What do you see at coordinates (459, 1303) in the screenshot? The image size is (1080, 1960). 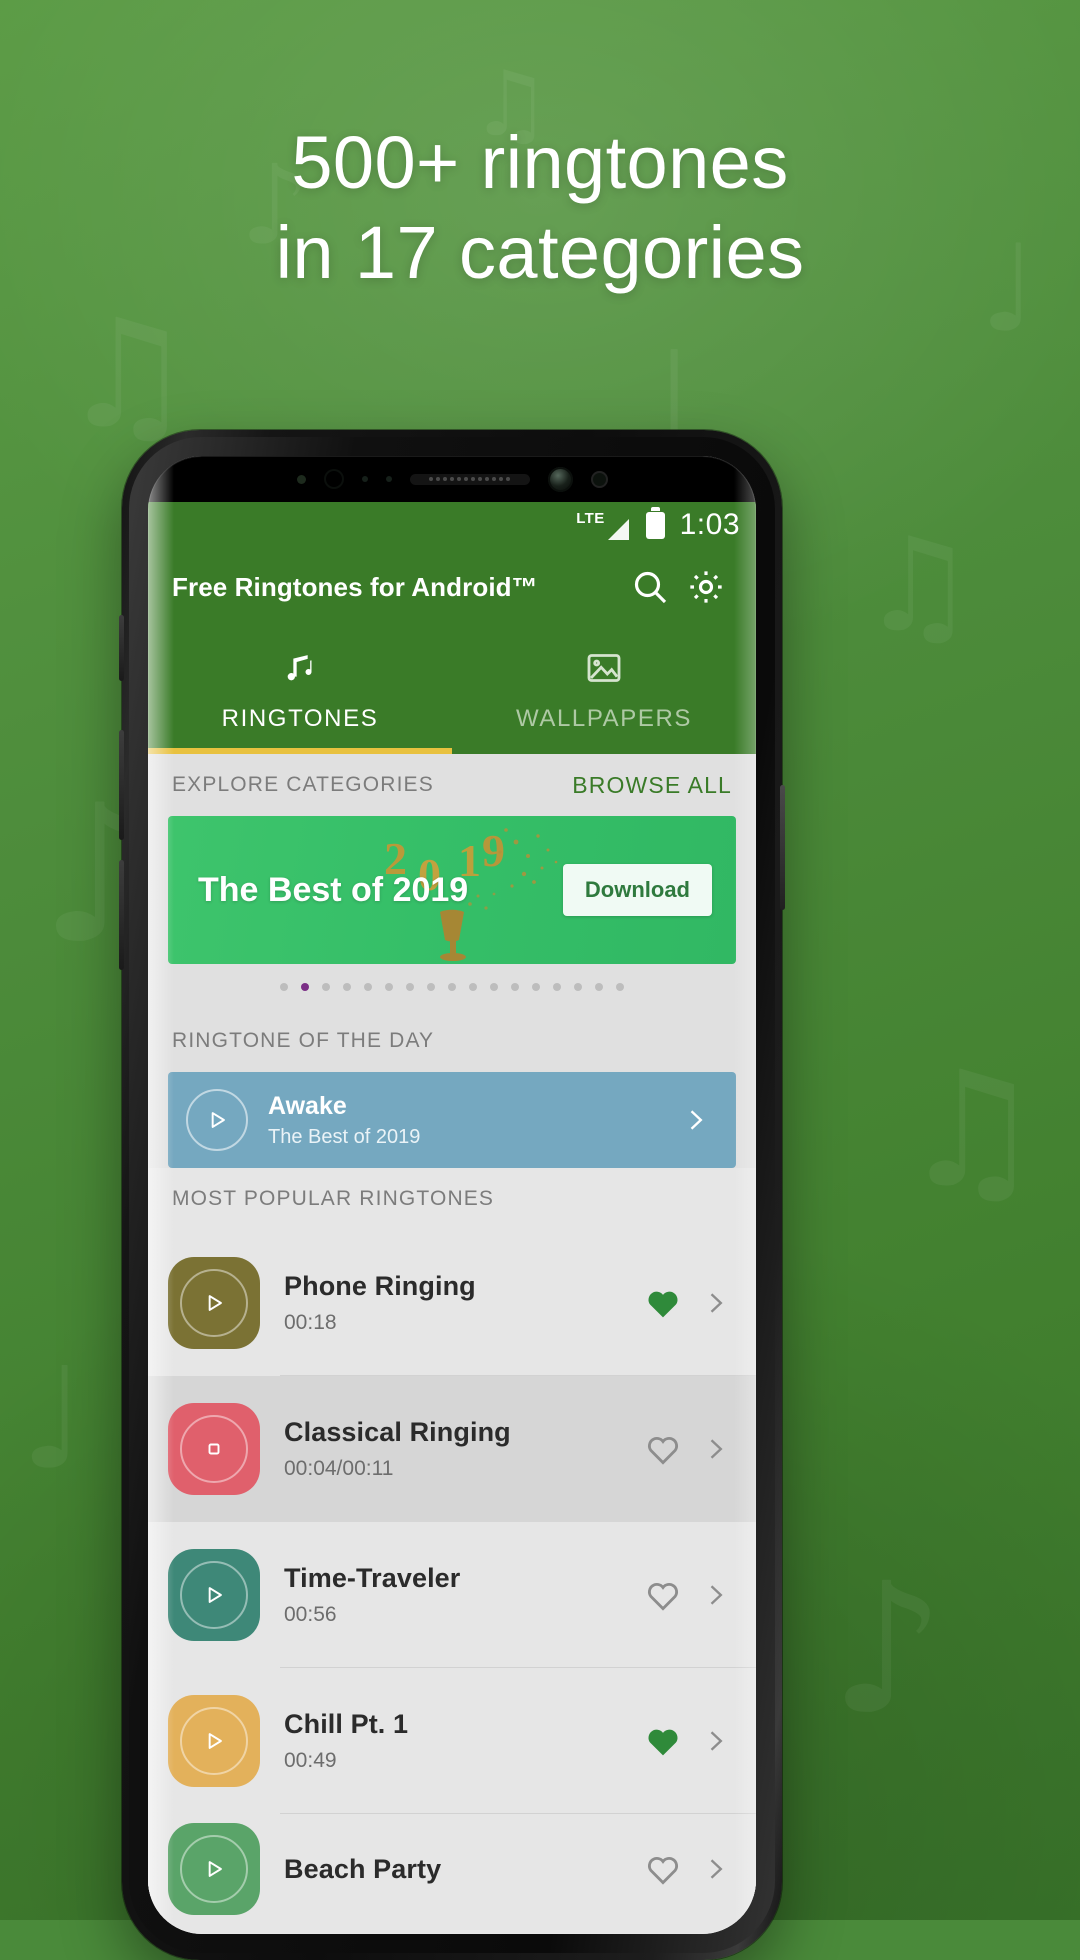 I see `ringtone-meta: Phone Ringing 00:18` at bounding box center [459, 1303].